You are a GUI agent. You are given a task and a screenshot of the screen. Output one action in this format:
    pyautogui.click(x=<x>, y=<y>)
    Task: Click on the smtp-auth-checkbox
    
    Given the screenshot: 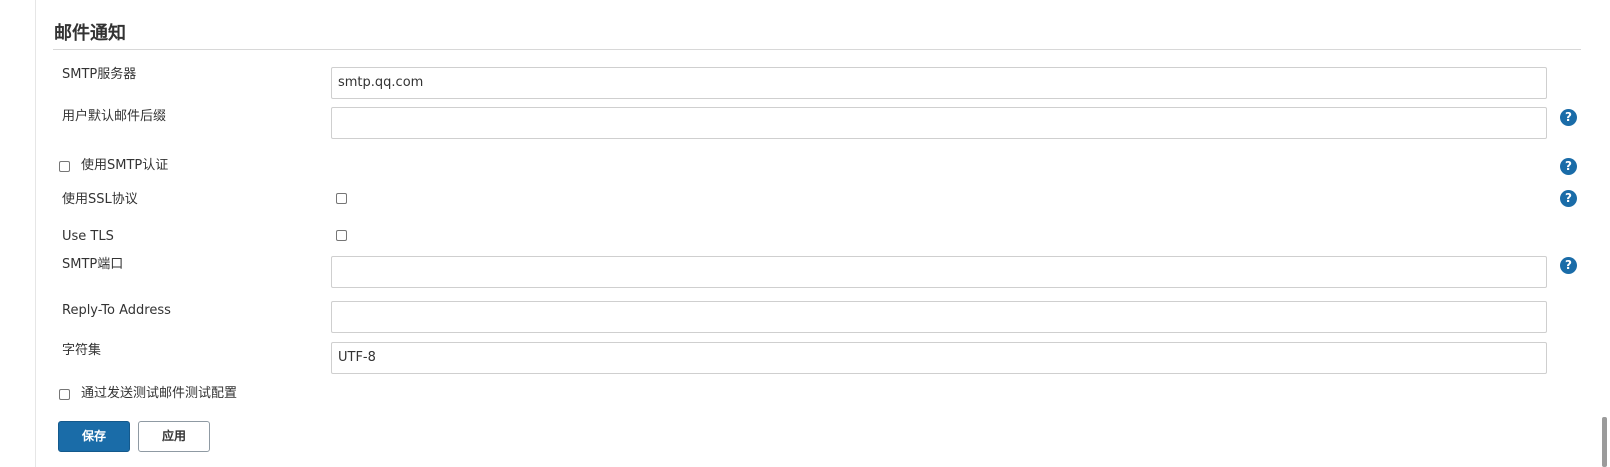 What is the action you would take?
    pyautogui.click(x=64, y=166)
    